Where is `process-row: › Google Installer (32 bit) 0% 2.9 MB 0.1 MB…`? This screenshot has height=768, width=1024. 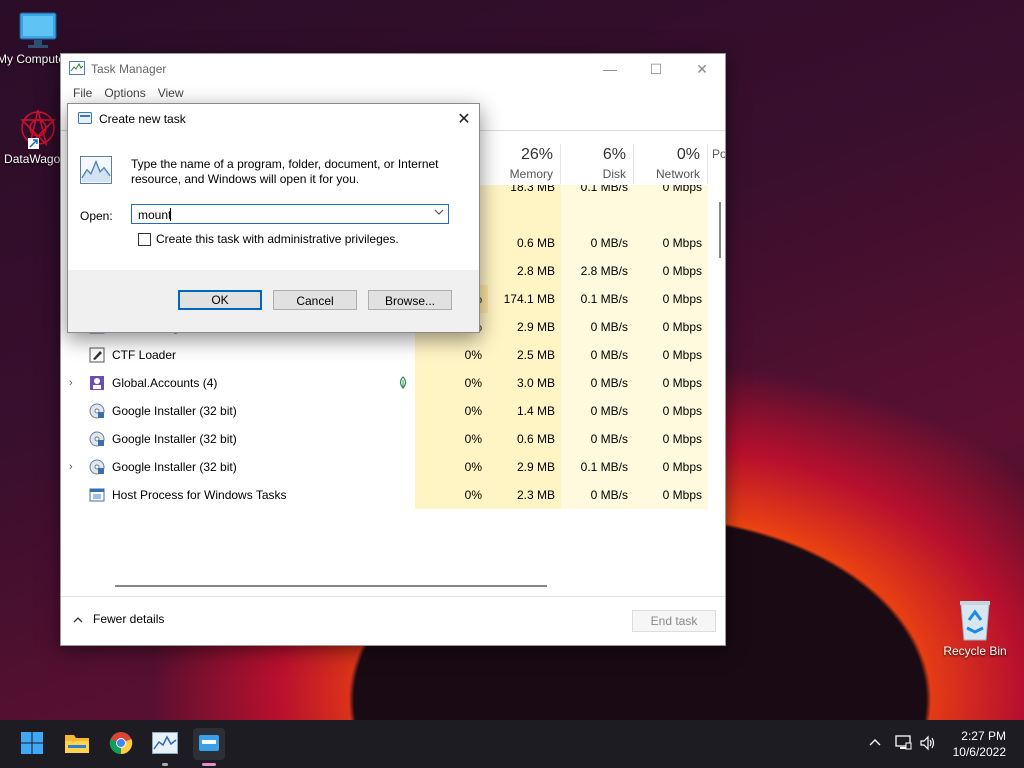 process-row: › Google Installer (32 bit) 0% 2.9 MB 0.1 MB… is located at coordinates (384, 467).